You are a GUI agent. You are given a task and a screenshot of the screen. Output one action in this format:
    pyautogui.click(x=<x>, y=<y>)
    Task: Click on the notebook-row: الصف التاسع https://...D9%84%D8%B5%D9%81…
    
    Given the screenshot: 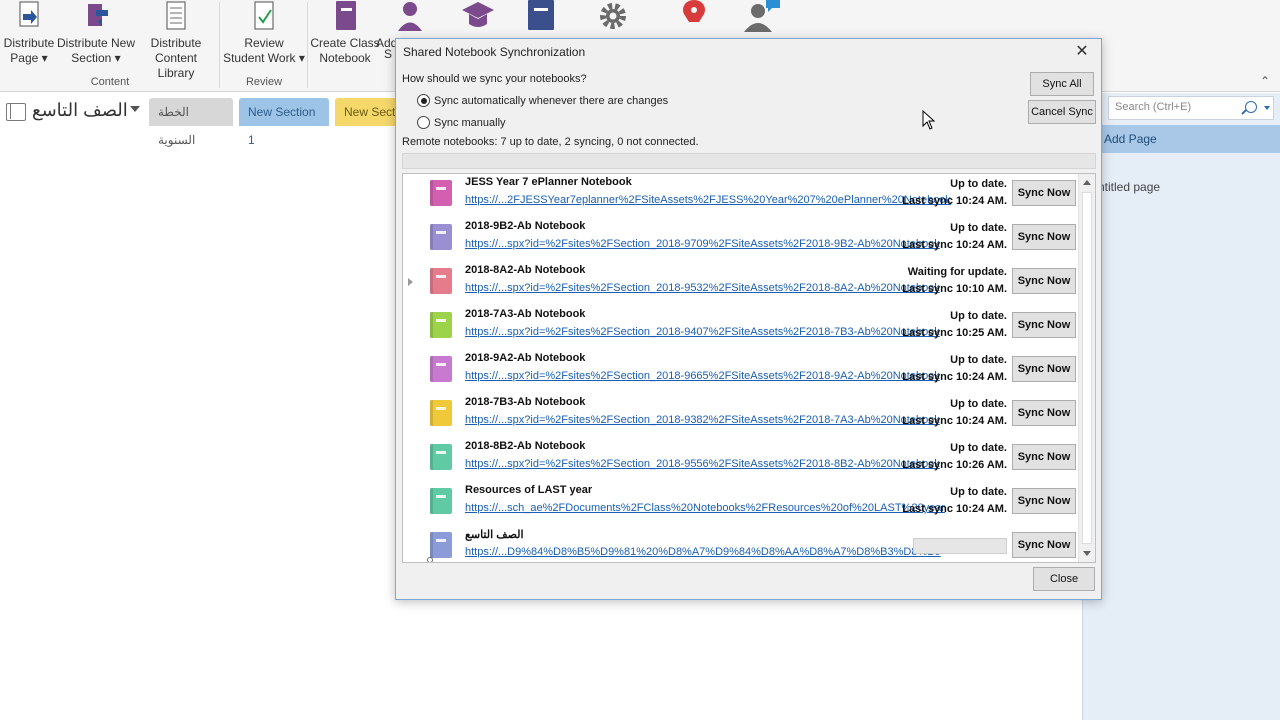 What is the action you would take?
    pyautogui.click(x=741, y=545)
    